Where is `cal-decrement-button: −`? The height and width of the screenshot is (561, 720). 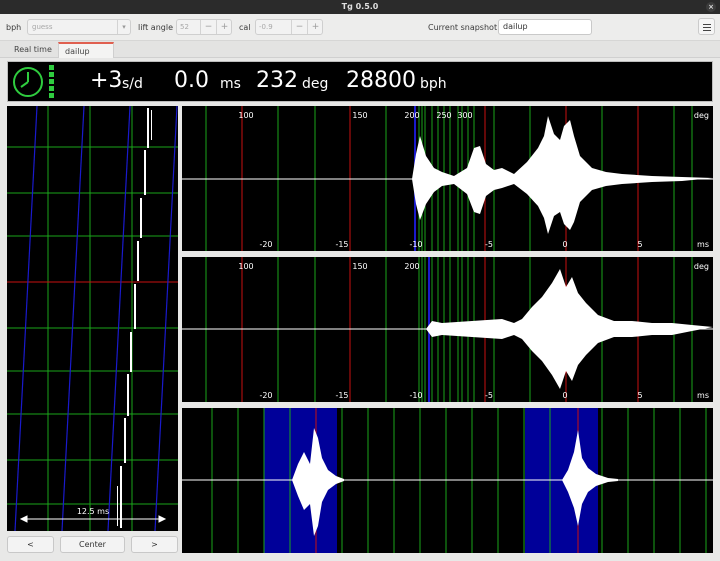
cal-decrement-button: − is located at coordinates (299, 27).